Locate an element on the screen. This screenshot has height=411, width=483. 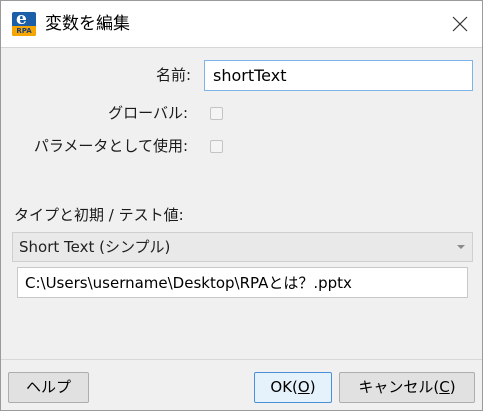
cancel-accelerator: C is located at coordinates (444, 387).